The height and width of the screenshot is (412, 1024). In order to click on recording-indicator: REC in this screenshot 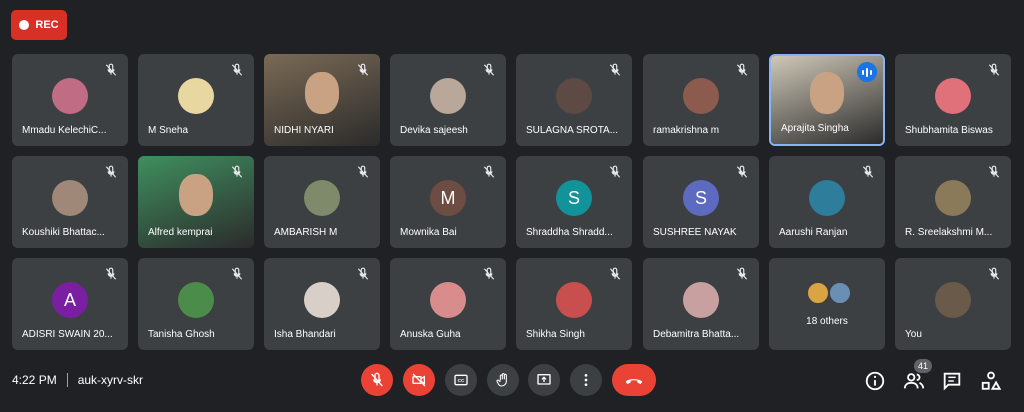, I will do `click(39, 25)`.